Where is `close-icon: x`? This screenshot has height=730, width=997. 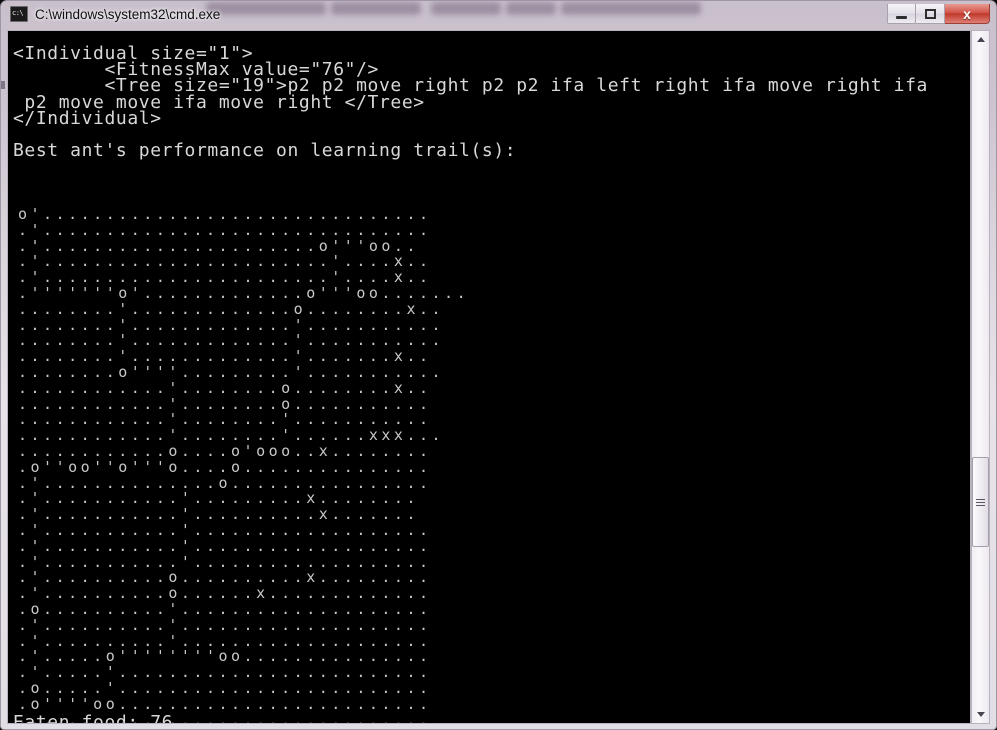 close-icon: x is located at coordinates (967, 13).